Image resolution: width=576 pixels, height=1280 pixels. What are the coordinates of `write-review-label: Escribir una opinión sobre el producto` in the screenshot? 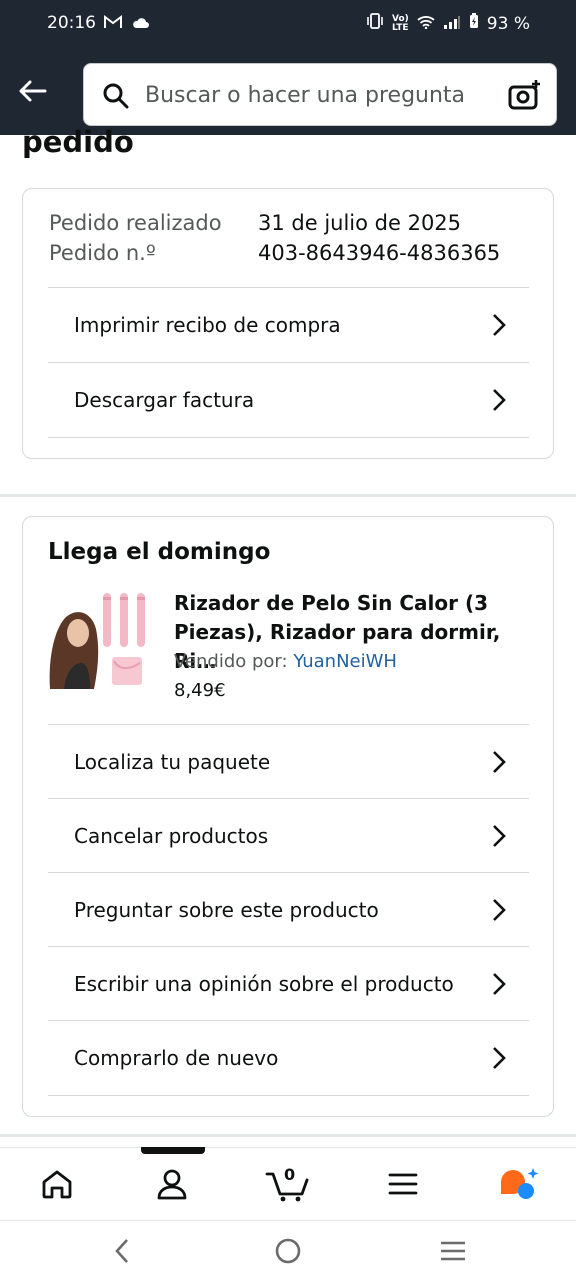 It's located at (264, 984).